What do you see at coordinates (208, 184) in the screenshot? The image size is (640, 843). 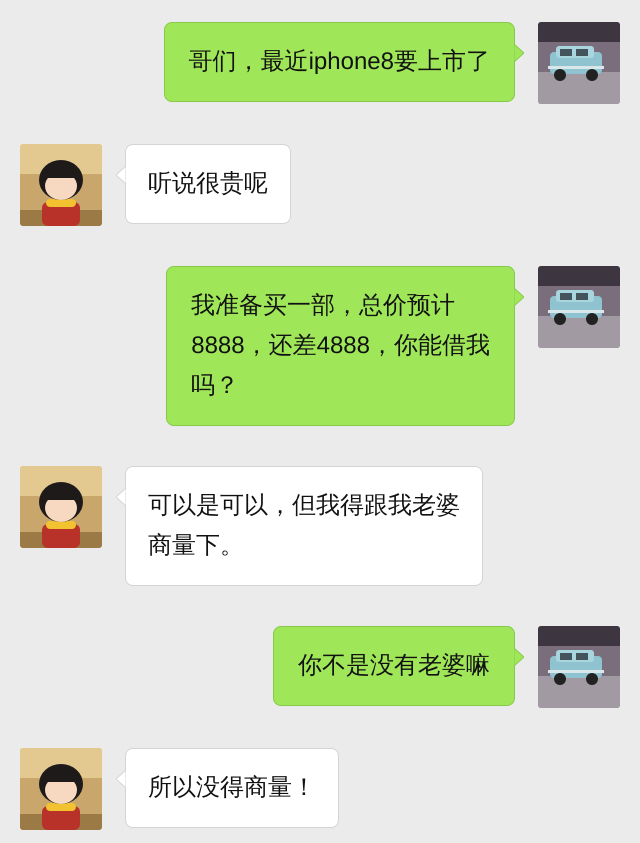 I see `message-text: 听说很贵呢` at bounding box center [208, 184].